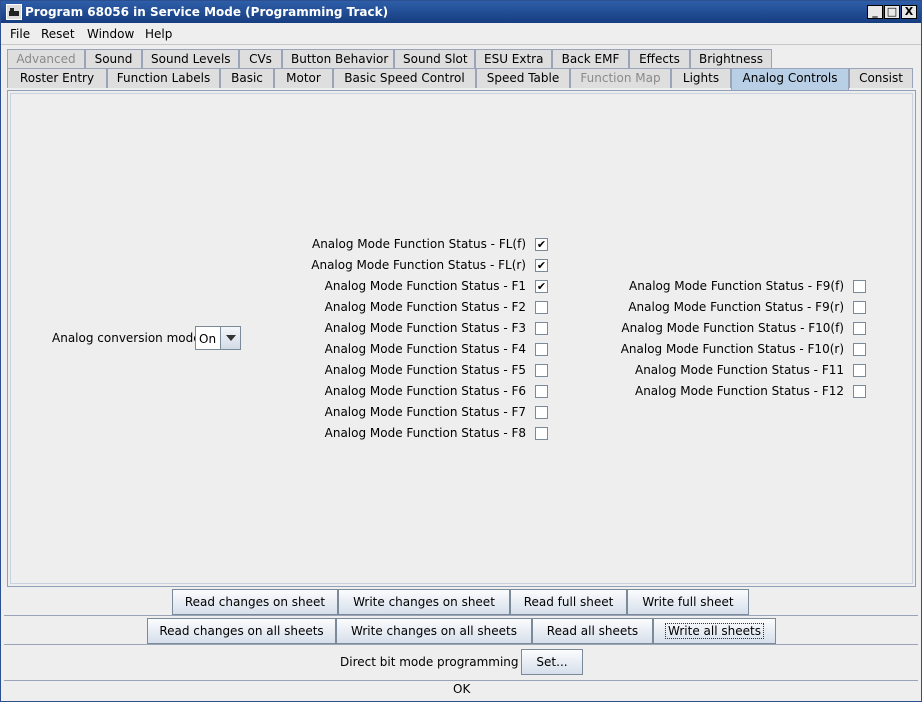 The width and height of the screenshot is (922, 702). Describe the element at coordinates (541, 307) in the screenshot. I see `function-status-f2-checkbox` at that location.